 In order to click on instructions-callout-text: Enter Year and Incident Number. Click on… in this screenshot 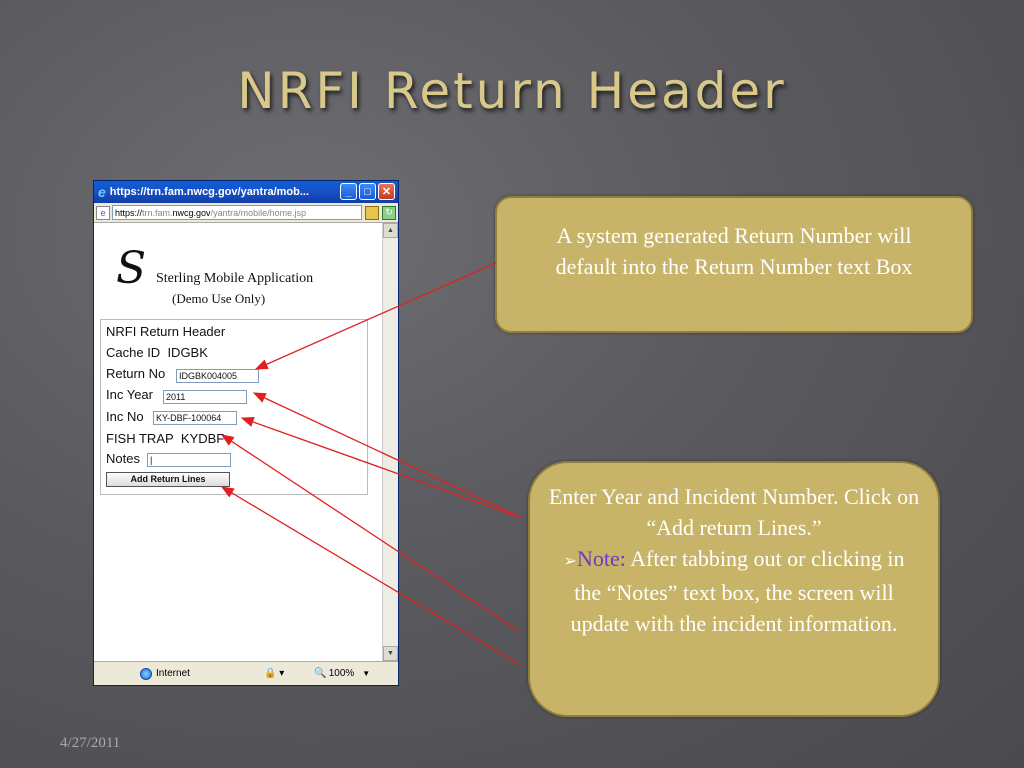, I will do `click(734, 512)`.